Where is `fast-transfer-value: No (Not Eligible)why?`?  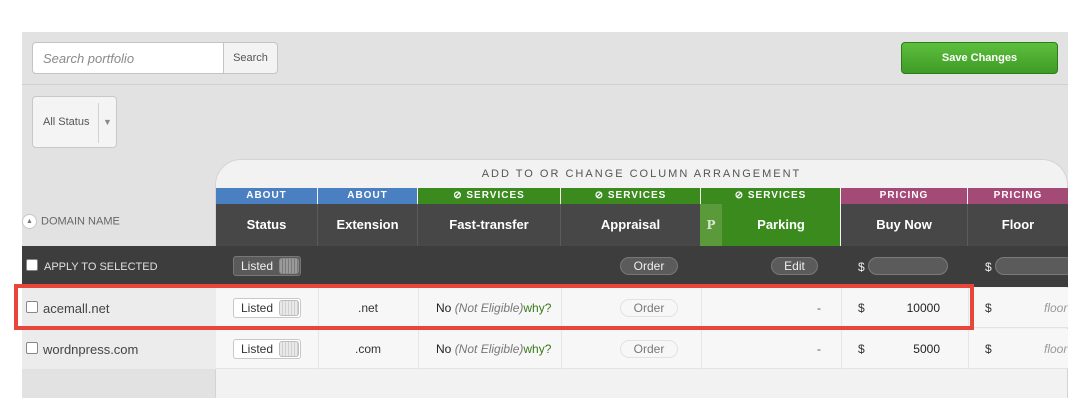 fast-transfer-value: No (Not Eligible)why? is located at coordinates (493, 349).